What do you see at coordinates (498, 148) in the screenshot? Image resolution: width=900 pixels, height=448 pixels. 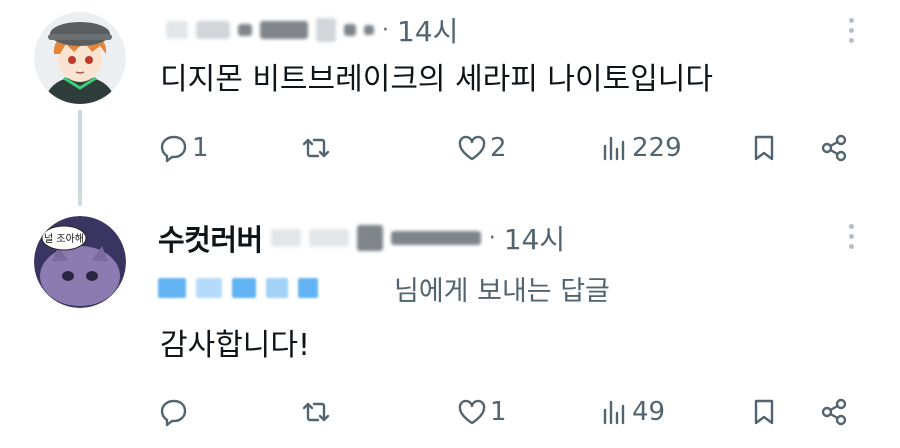 I see `like-count: 2` at bounding box center [498, 148].